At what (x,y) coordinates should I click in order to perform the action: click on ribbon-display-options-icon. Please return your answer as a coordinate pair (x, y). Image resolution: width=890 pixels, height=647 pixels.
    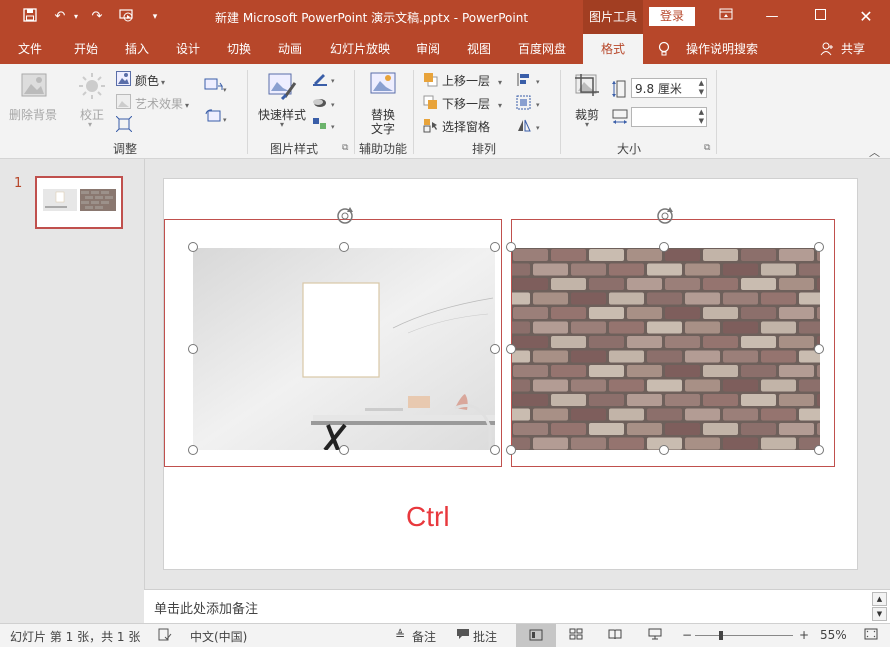
    Looking at the image, I should click on (726, 17).